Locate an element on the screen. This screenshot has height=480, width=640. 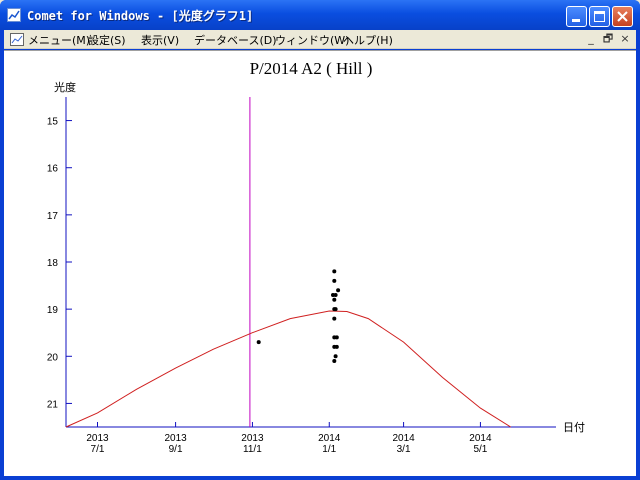
y-tick-label: 15 is located at coordinates (53, 122).